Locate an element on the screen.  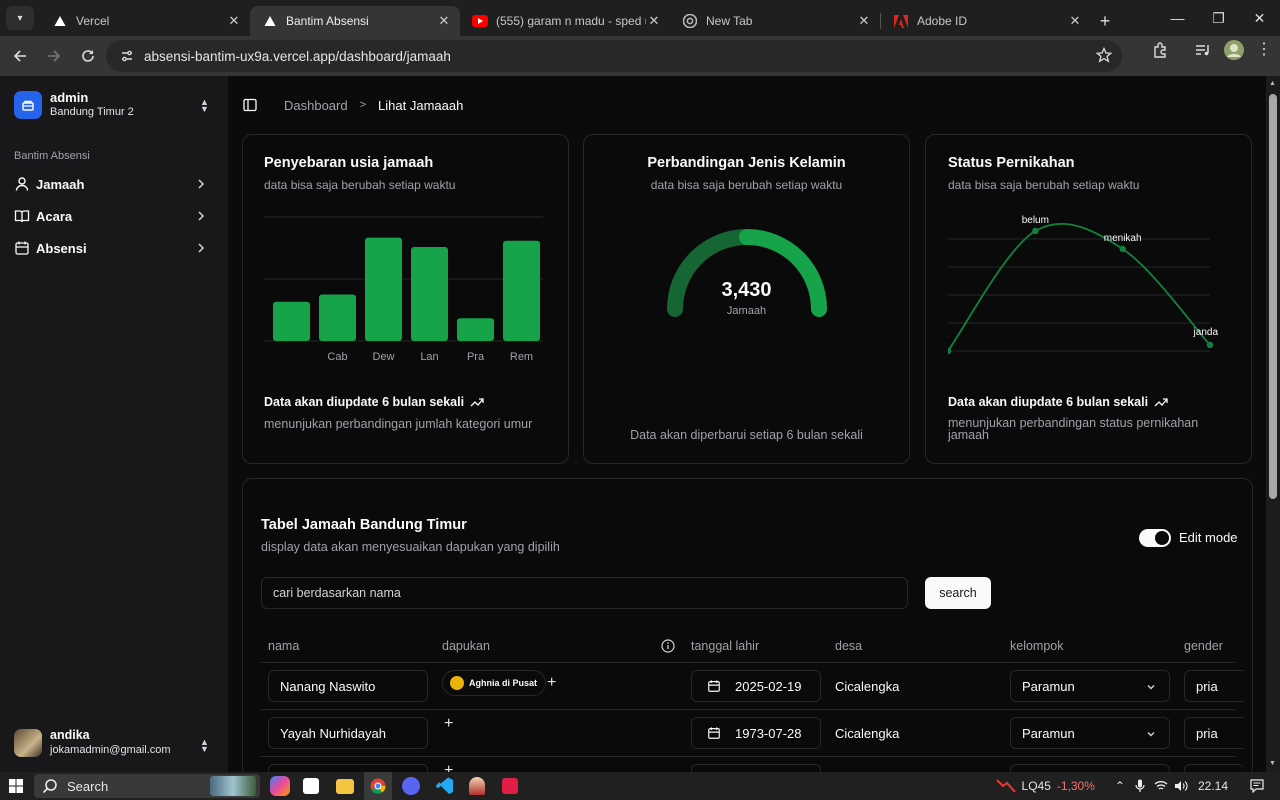
scroll-up-icon: ▲ is located at coordinates (1272, 83).